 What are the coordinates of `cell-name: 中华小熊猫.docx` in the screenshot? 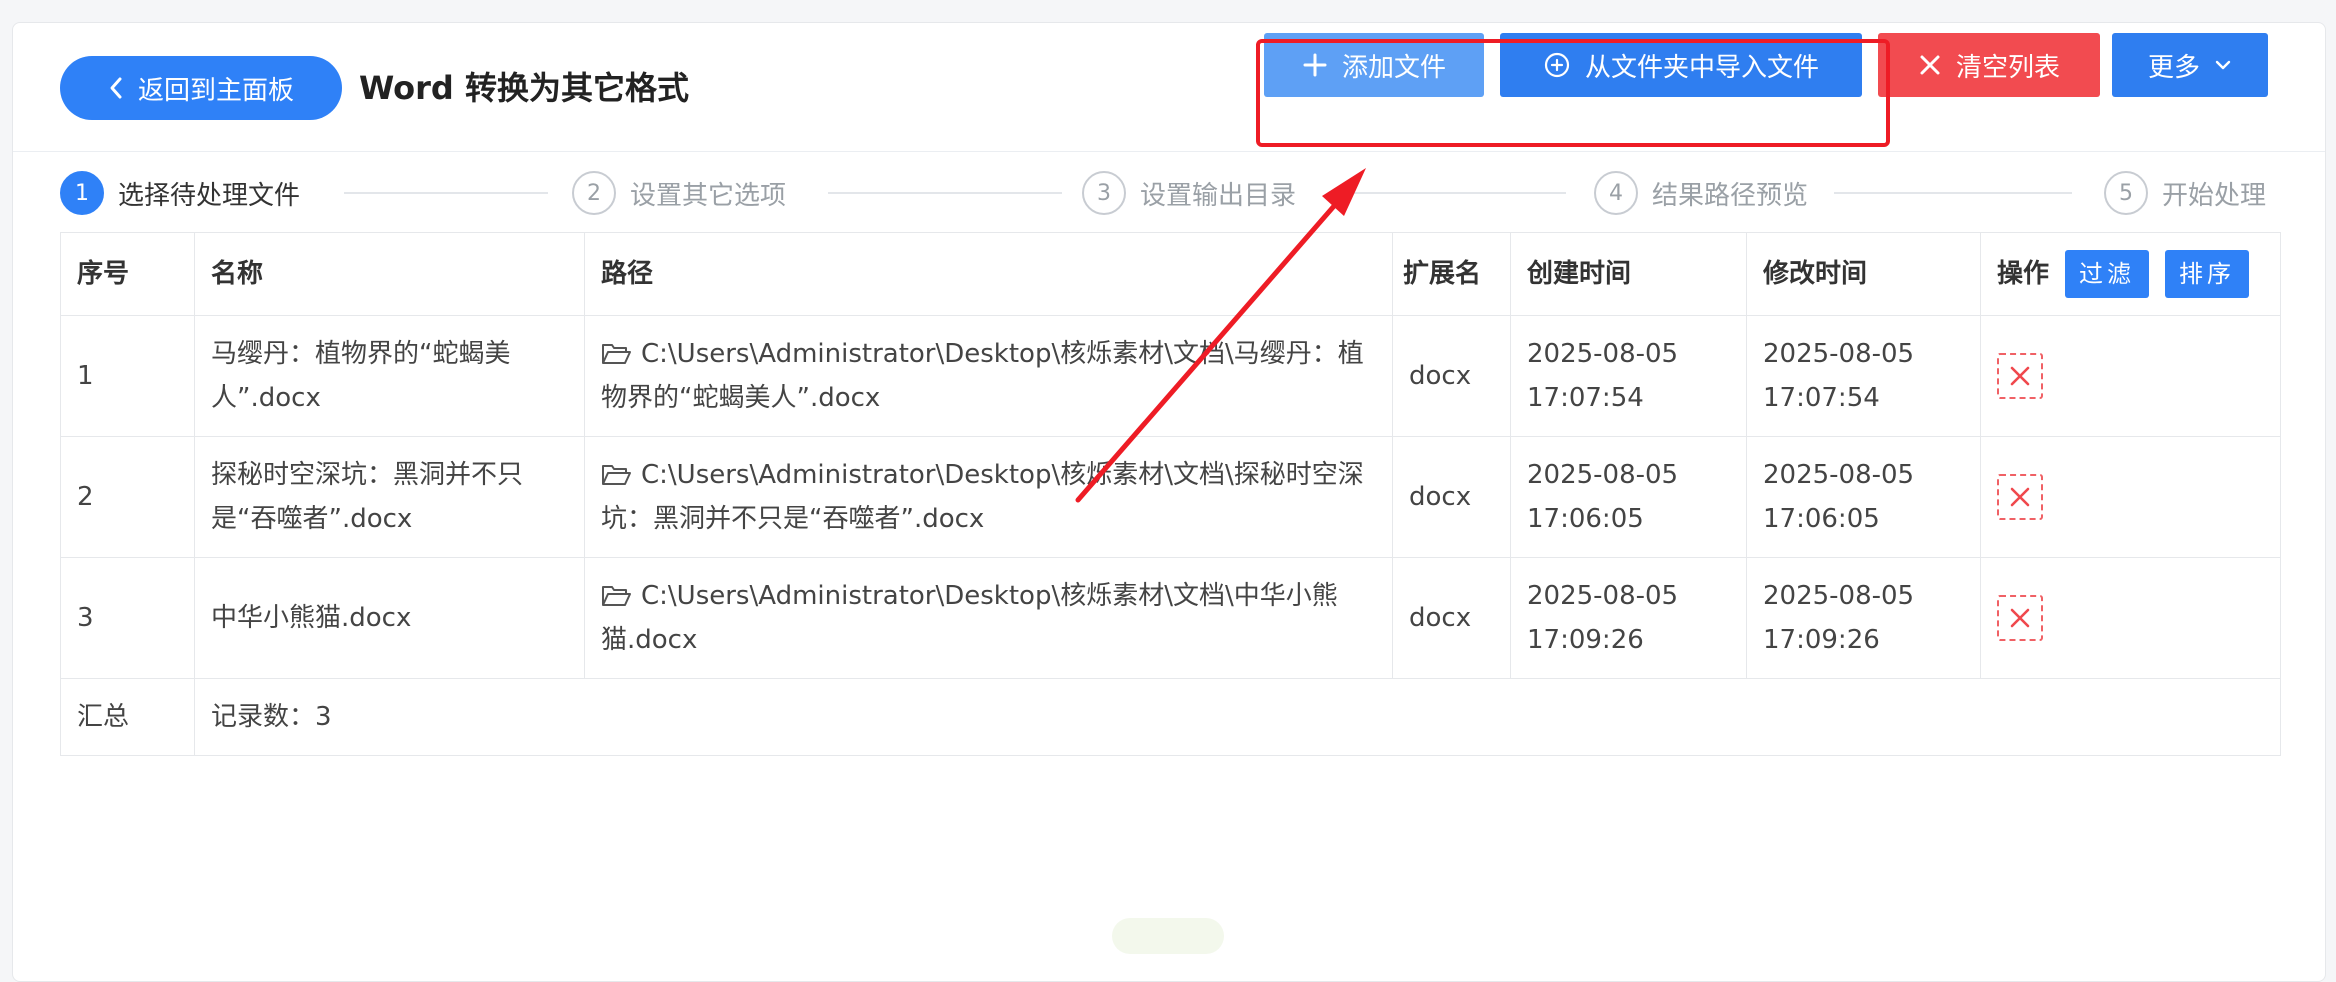 It's located at (389, 618).